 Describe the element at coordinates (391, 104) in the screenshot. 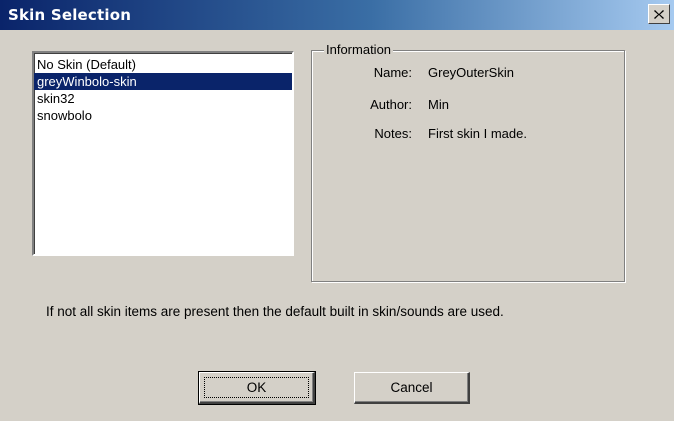

I see `author-label: Author:` at that location.